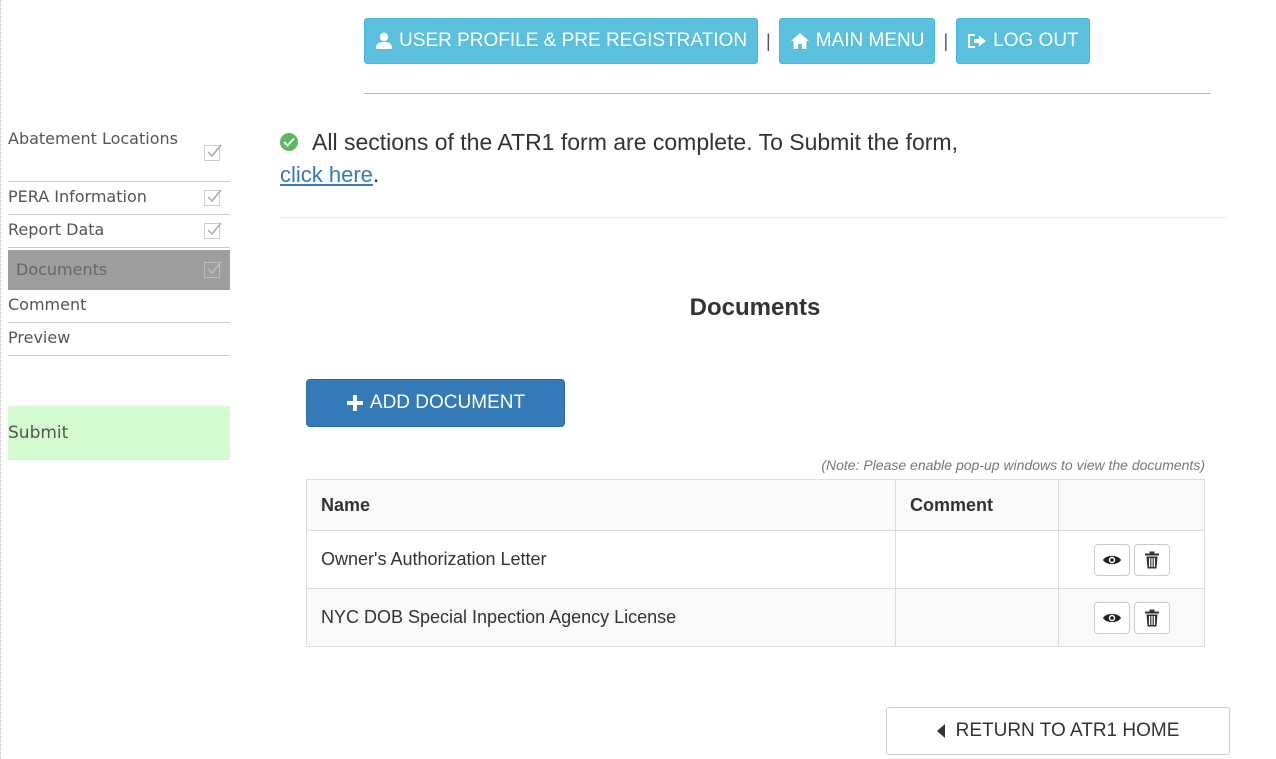 Image resolution: width=1276 pixels, height=759 pixels. What do you see at coordinates (93, 138) in the screenshot?
I see `sidebar-item-label: Abatement Locations` at bounding box center [93, 138].